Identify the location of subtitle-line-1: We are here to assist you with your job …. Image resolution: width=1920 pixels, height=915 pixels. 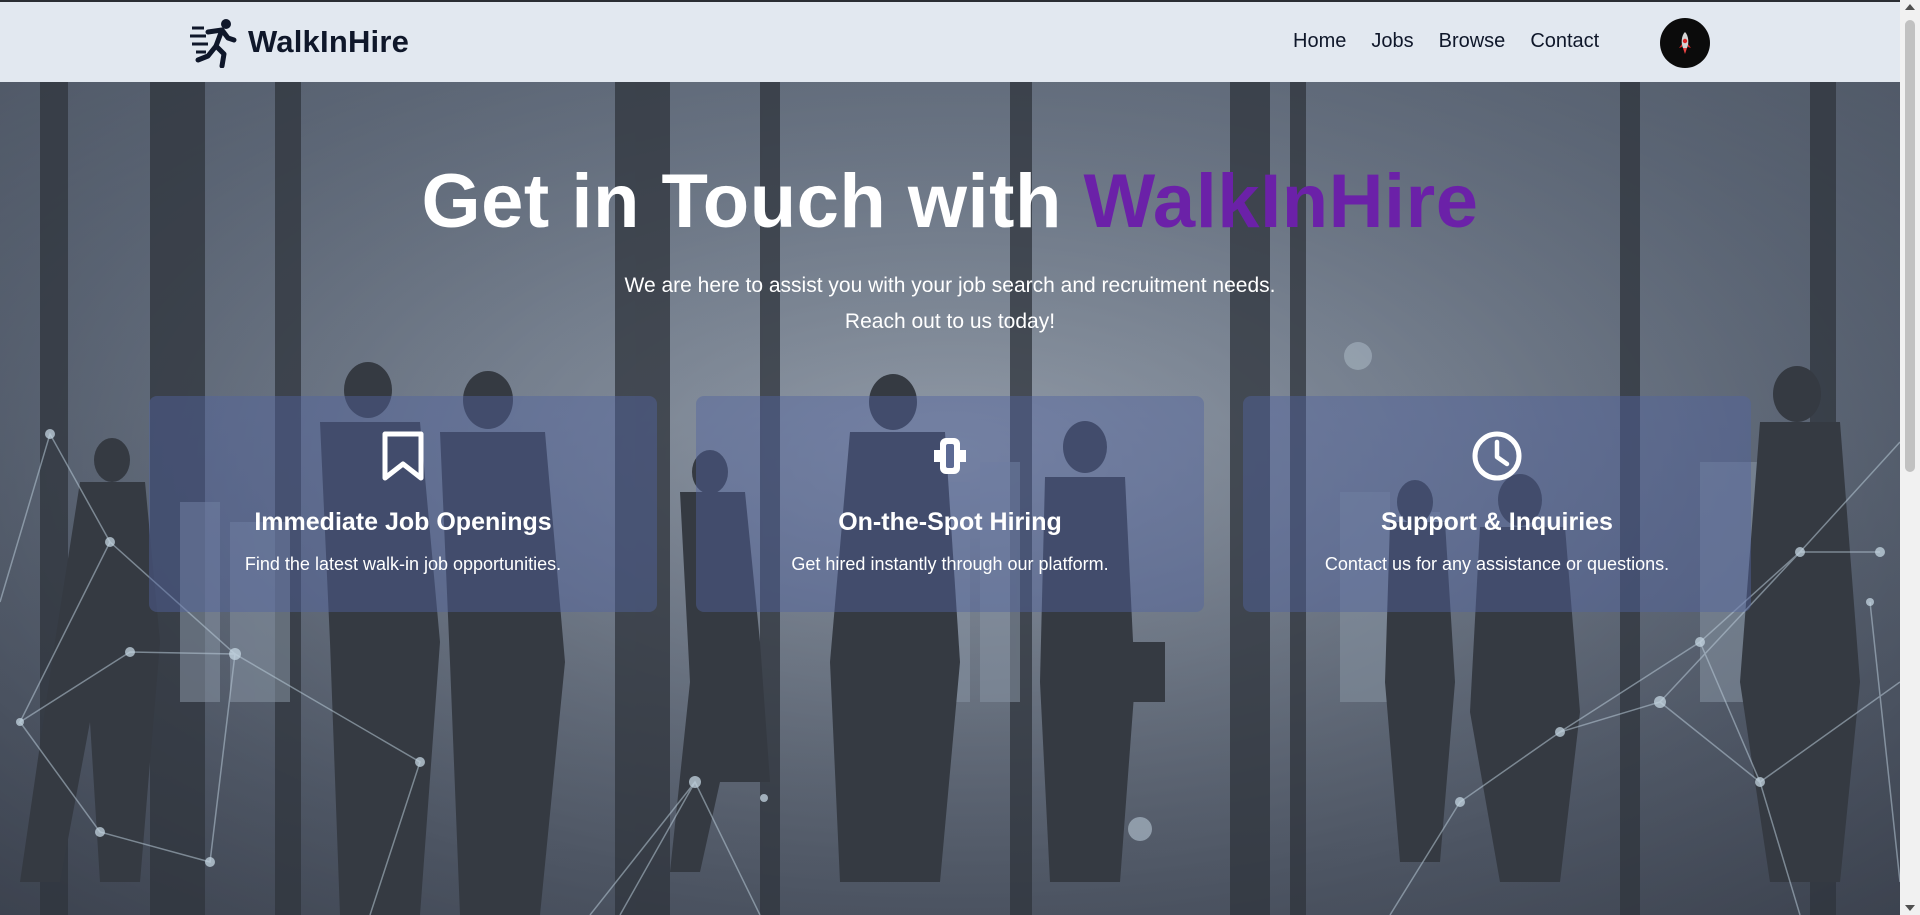
(950, 285).